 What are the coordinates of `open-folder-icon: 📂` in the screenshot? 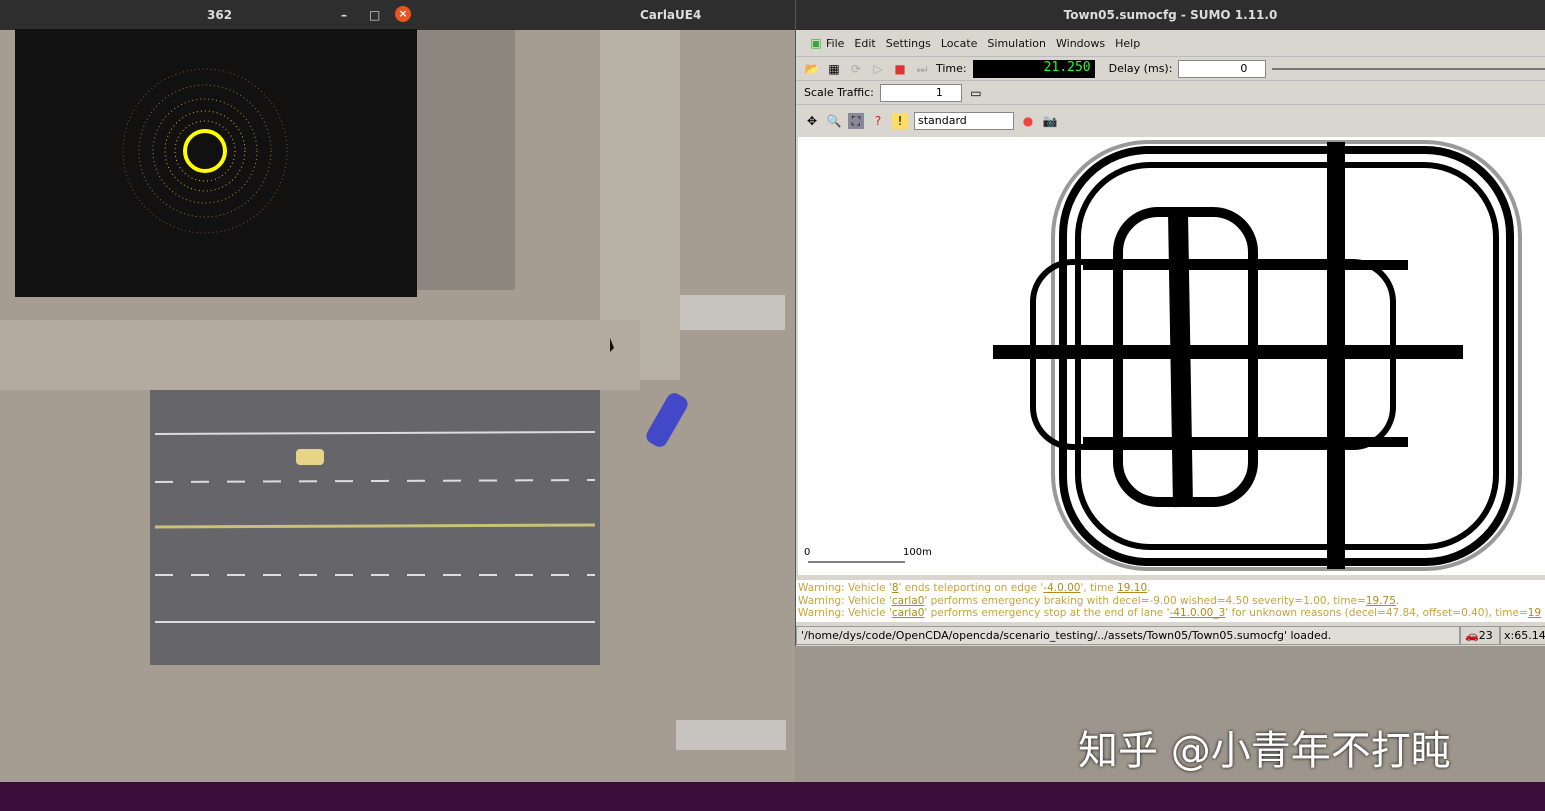 It's located at (812, 69).